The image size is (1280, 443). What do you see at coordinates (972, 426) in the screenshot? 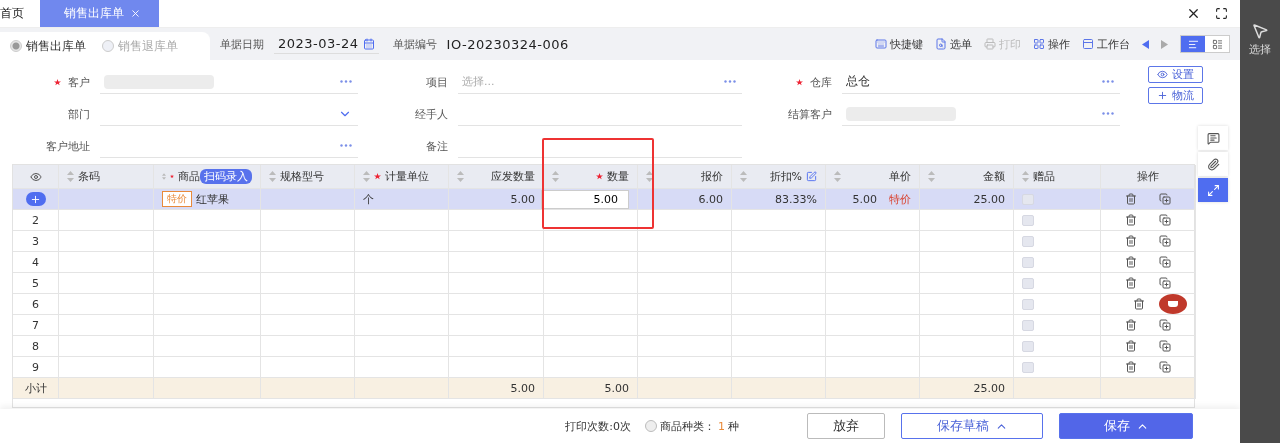
I see `save-draft-button: 保存草稿` at bounding box center [972, 426].